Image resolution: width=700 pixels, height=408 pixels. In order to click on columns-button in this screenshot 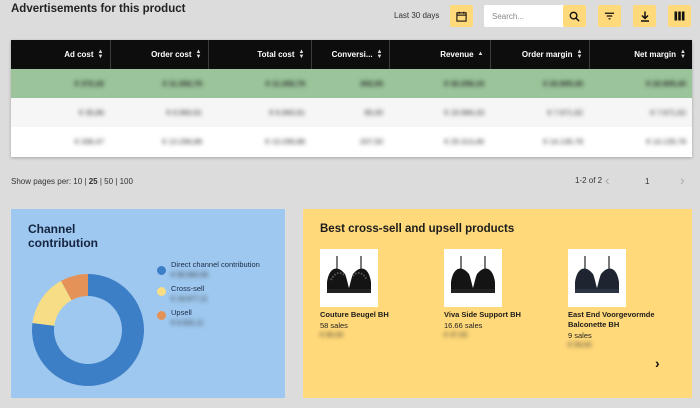, I will do `click(679, 16)`.